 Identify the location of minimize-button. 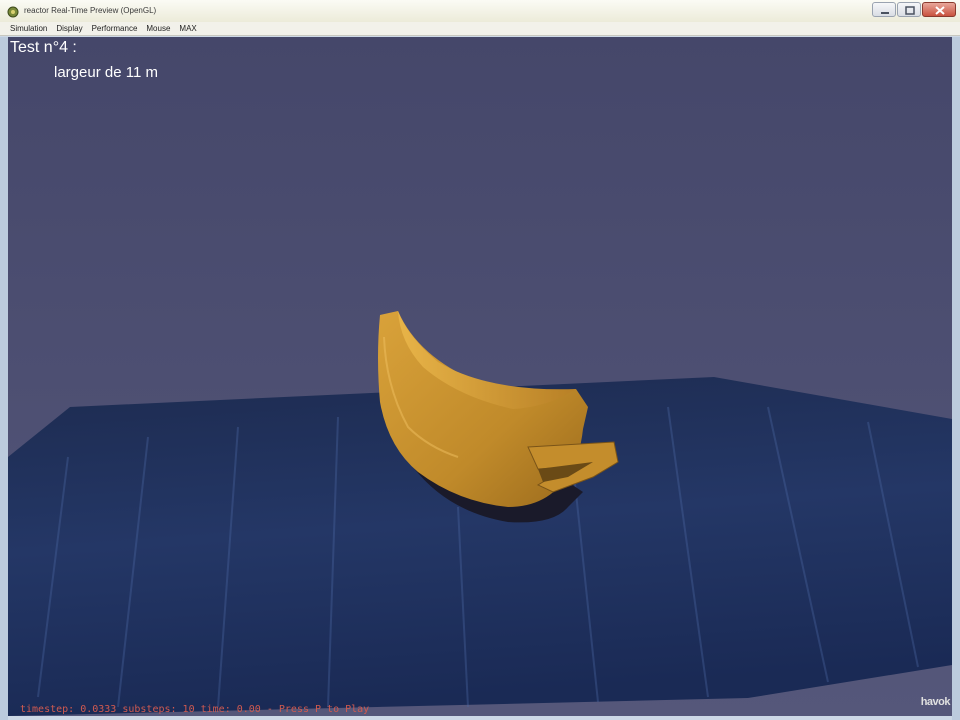
(884, 9).